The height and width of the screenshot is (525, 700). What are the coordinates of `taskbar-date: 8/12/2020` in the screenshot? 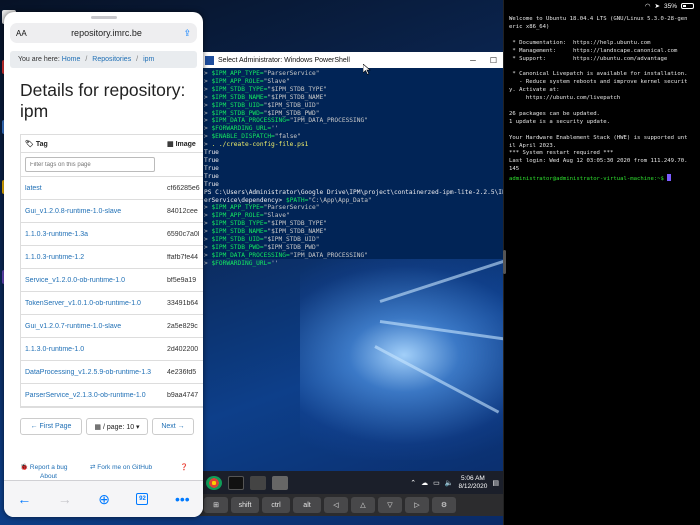 It's located at (473, 486).